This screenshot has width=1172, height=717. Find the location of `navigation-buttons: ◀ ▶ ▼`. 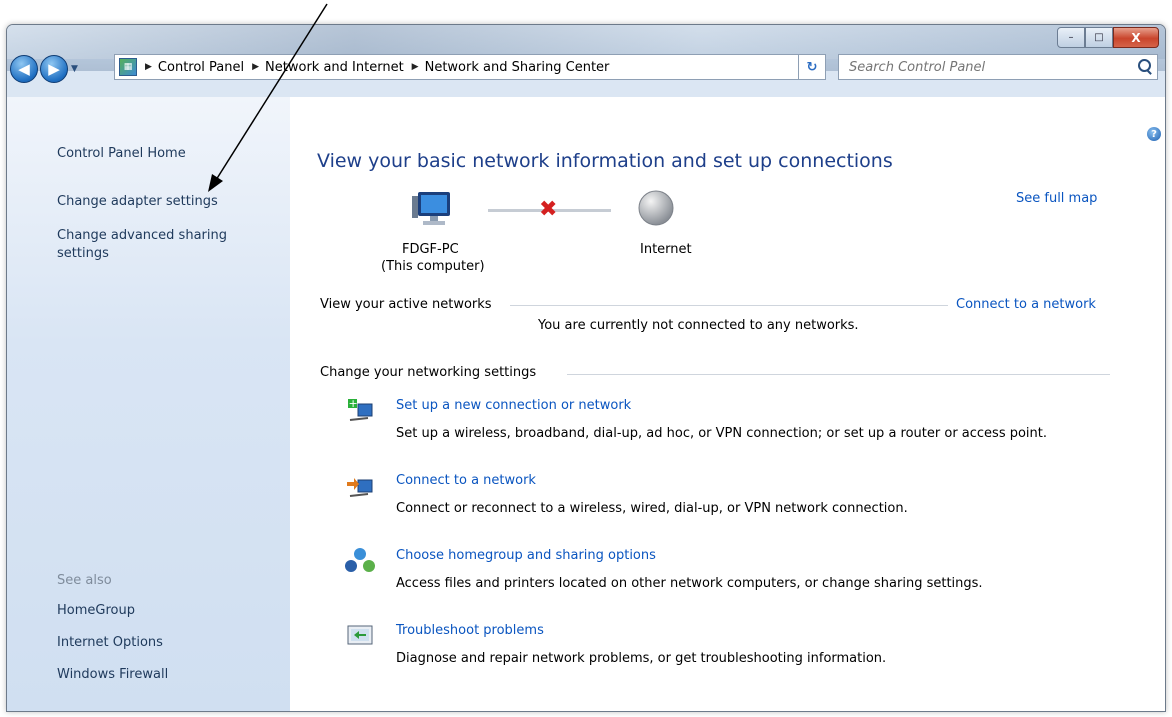

navigation-buttons: ◀ ▶ ▼ is located at coordinates (44, 69).